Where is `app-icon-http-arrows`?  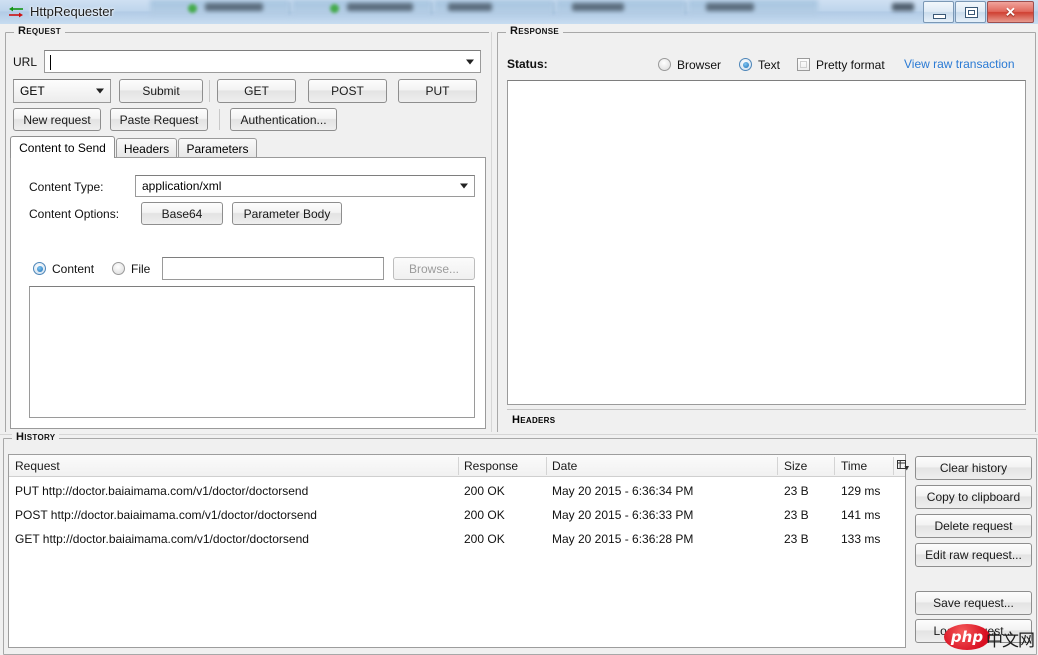
app-icon-http-arrows is located at coordinates (16, 12).